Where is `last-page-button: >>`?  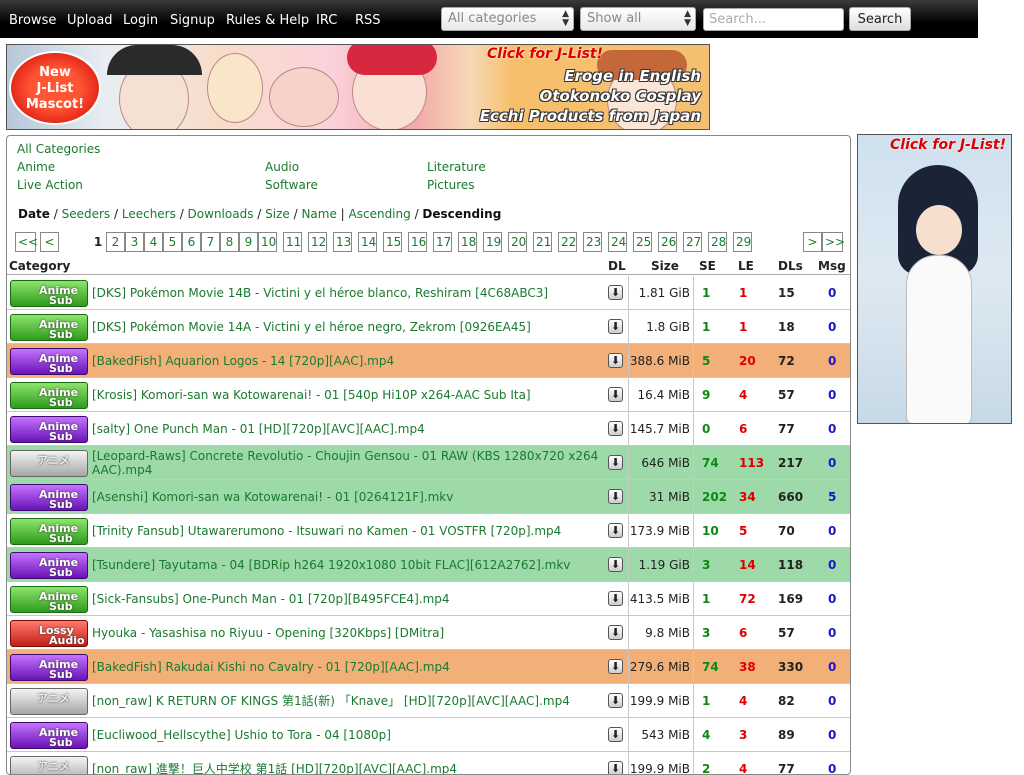 last-page-button: >> is located at coordinates (833, 242).